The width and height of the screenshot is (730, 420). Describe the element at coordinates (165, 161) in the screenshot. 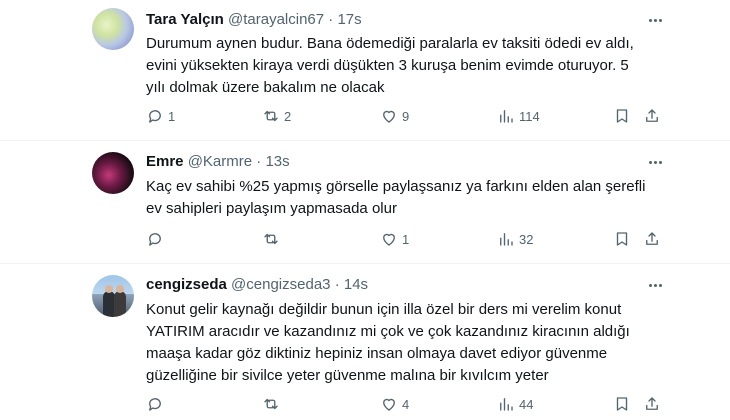

I see `author-name: Emre` at that location.